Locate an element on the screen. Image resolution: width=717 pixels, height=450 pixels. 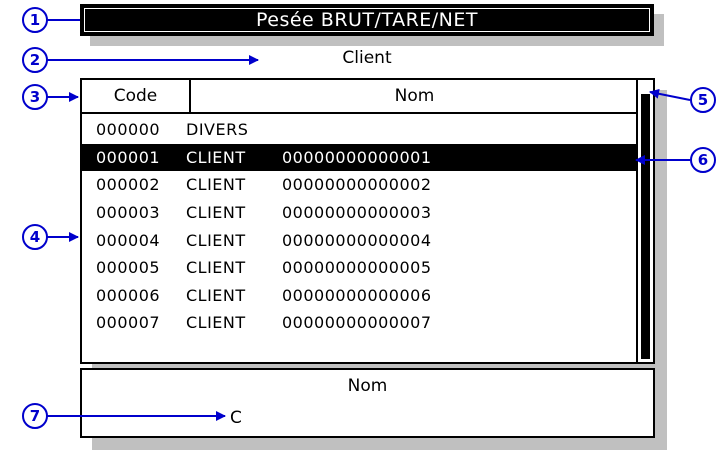
callout-7: 7 is located at coordinates (35, 416).